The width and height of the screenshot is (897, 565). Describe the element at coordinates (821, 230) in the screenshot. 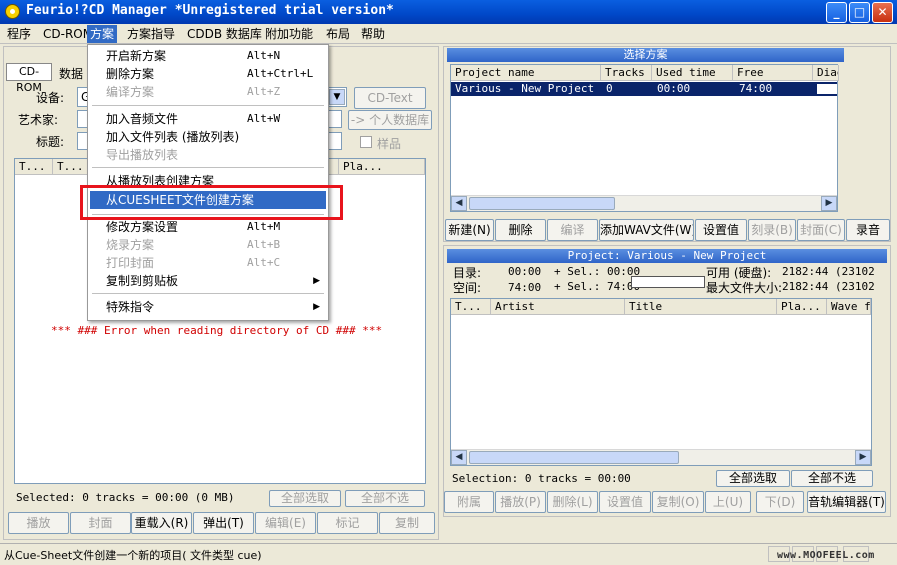

I see `cover-print-button: 封面(C)` at that location.